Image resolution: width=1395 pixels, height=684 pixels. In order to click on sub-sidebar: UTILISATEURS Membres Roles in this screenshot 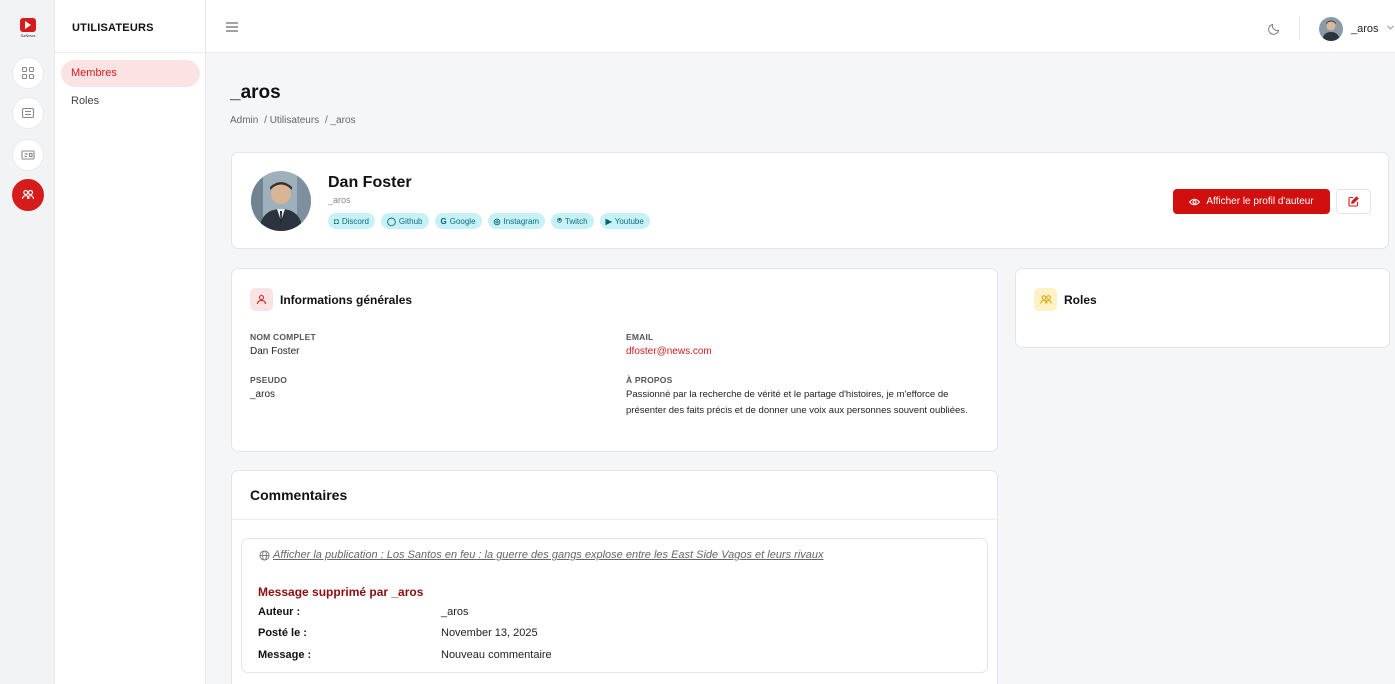, I will do `click(130, 342)`.